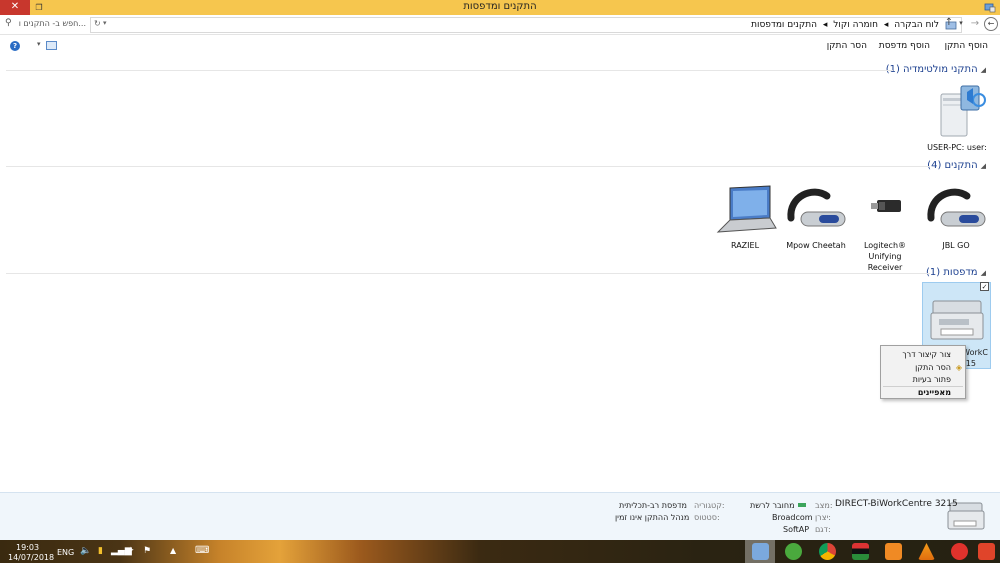 This screenshot has height=563, width=1000. Describe the element at coordinates (500, 551) in the screenshot. I see `taskbar: 19:03 14/07/2018 ENG 🔈 ▮ ▂▄▆ ✦ ⚑ ▲ ⌨` at that location.